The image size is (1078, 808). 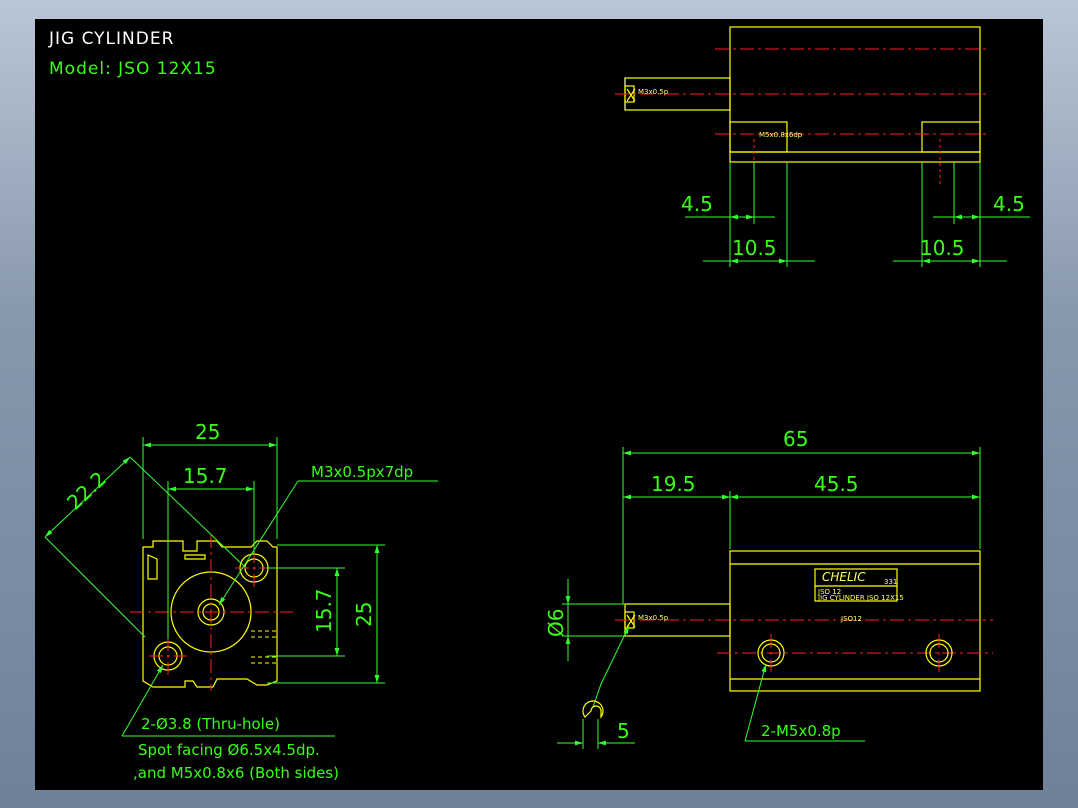 I want to click on nameplate-brand: CHELIC, so click(x=844, y=577).